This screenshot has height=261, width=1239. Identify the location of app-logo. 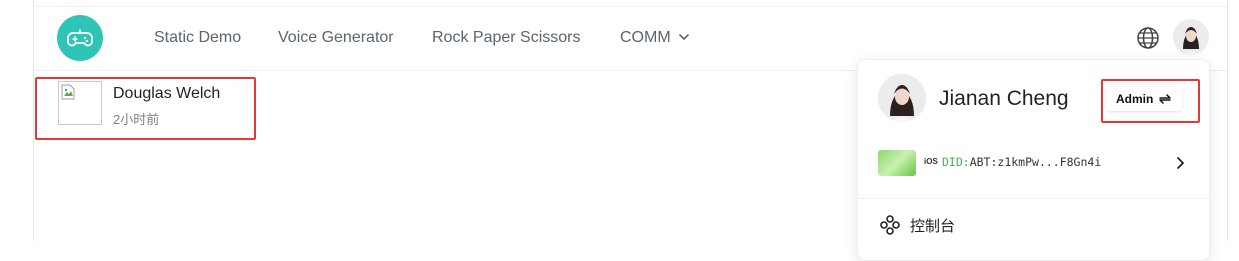
(80, 38).